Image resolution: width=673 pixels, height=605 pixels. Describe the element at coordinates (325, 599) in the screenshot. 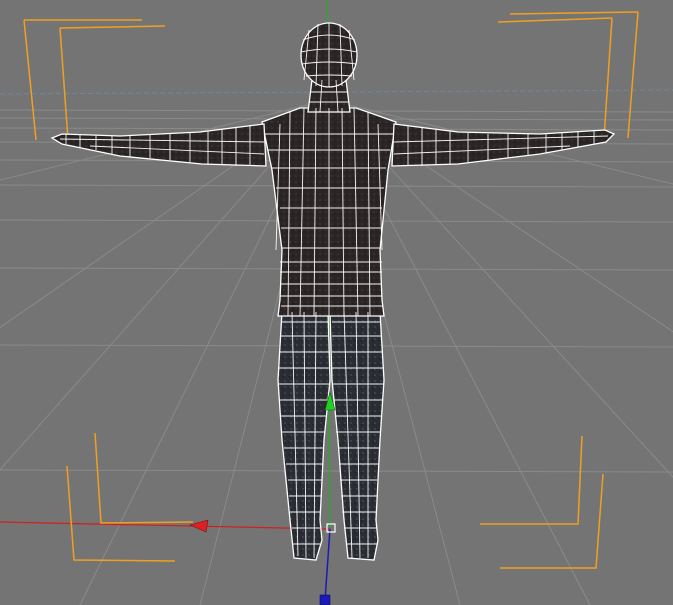

I see `z-axis-handle` at that location.